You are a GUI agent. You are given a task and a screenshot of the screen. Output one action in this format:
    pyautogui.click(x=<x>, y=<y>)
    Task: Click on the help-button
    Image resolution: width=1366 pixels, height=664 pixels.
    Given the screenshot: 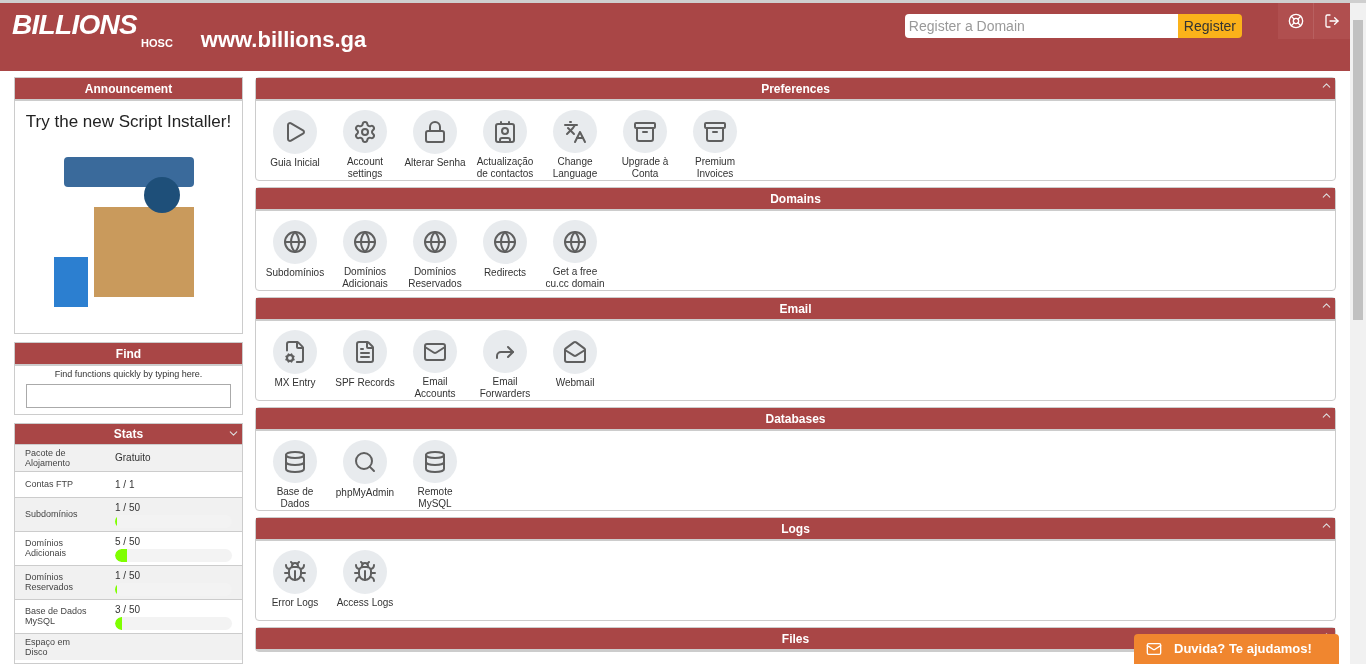 What is the action you would take?
    pyautogui.click(x=1296, y=21)
    